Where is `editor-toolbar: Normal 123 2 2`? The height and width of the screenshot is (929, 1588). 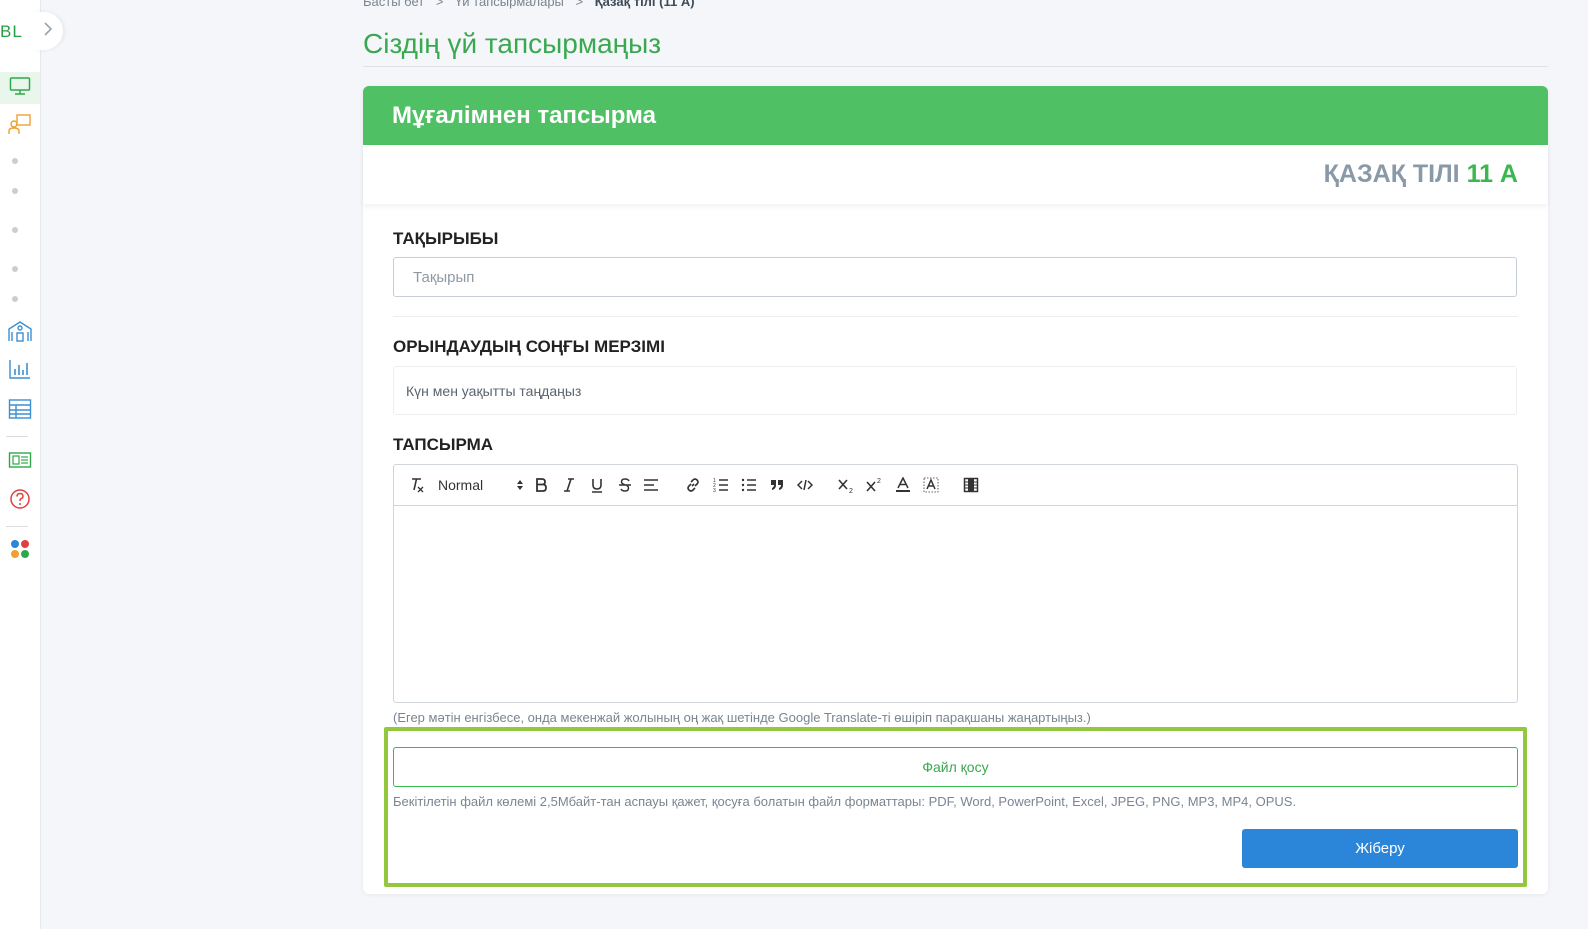
editor-toolbar: Normal 123 2 2 is located at coordinates (955, 485).